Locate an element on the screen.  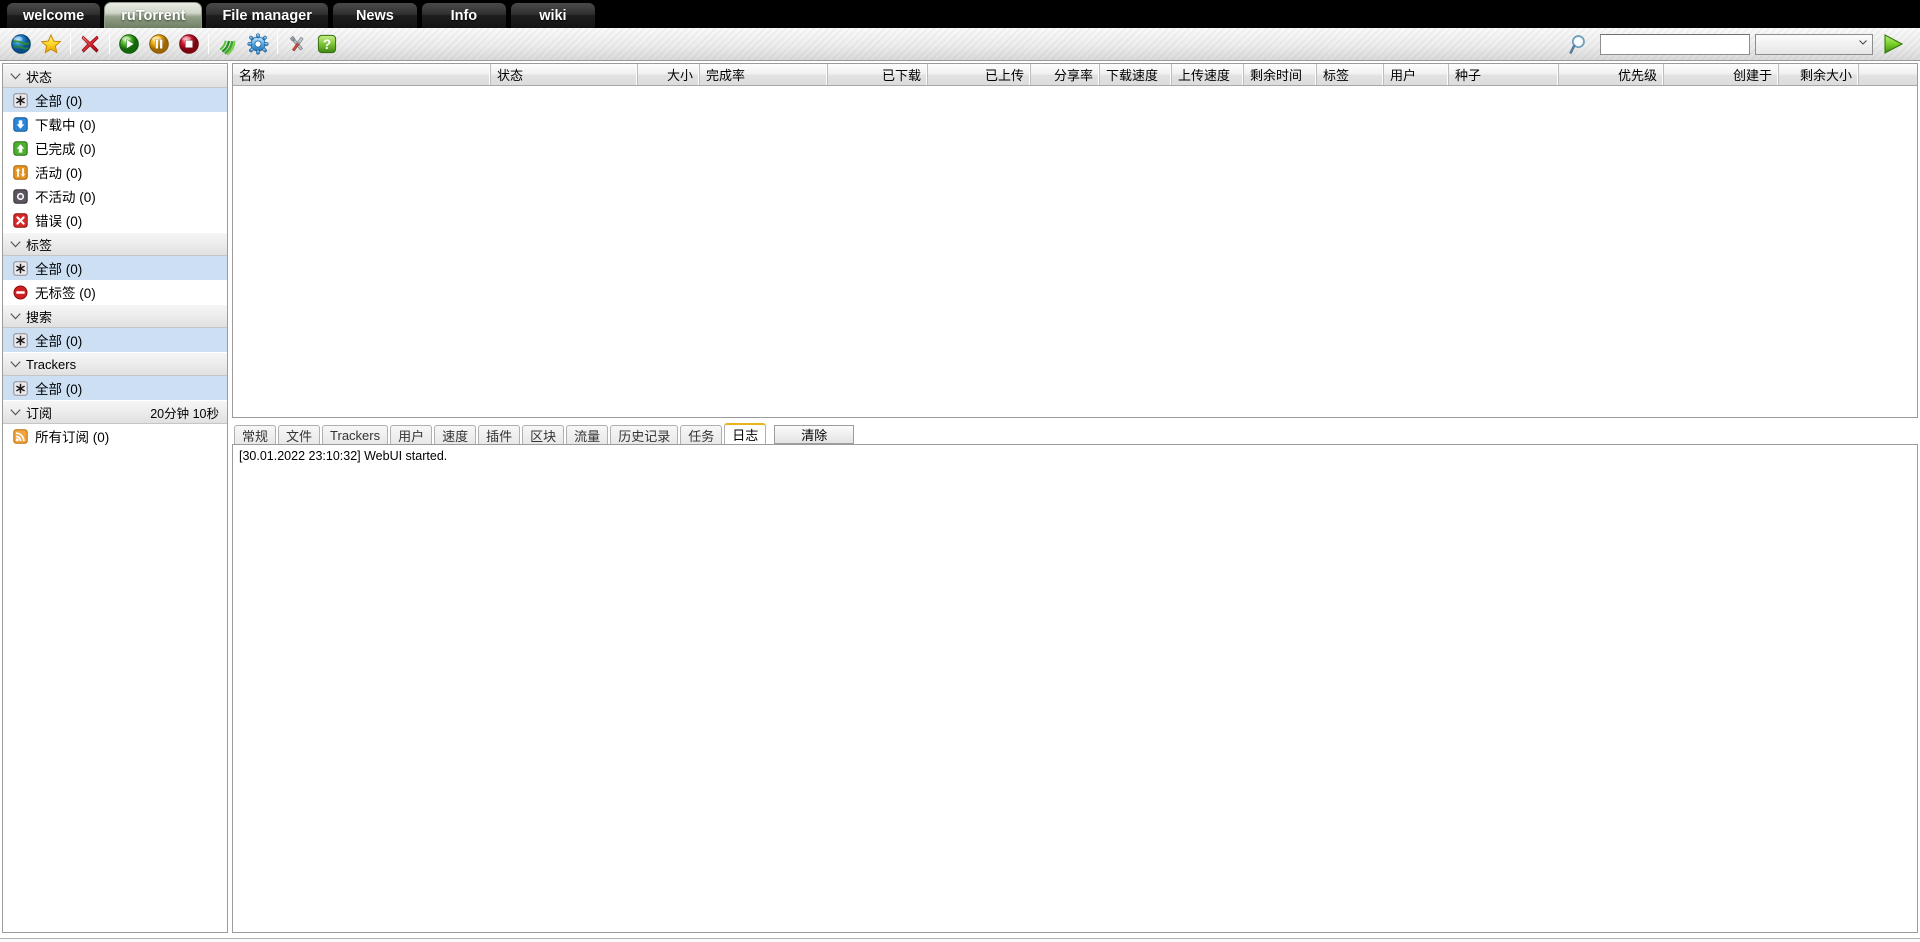
sidebar-item-label: 错误 (0) is located at coordinates (59, 221).